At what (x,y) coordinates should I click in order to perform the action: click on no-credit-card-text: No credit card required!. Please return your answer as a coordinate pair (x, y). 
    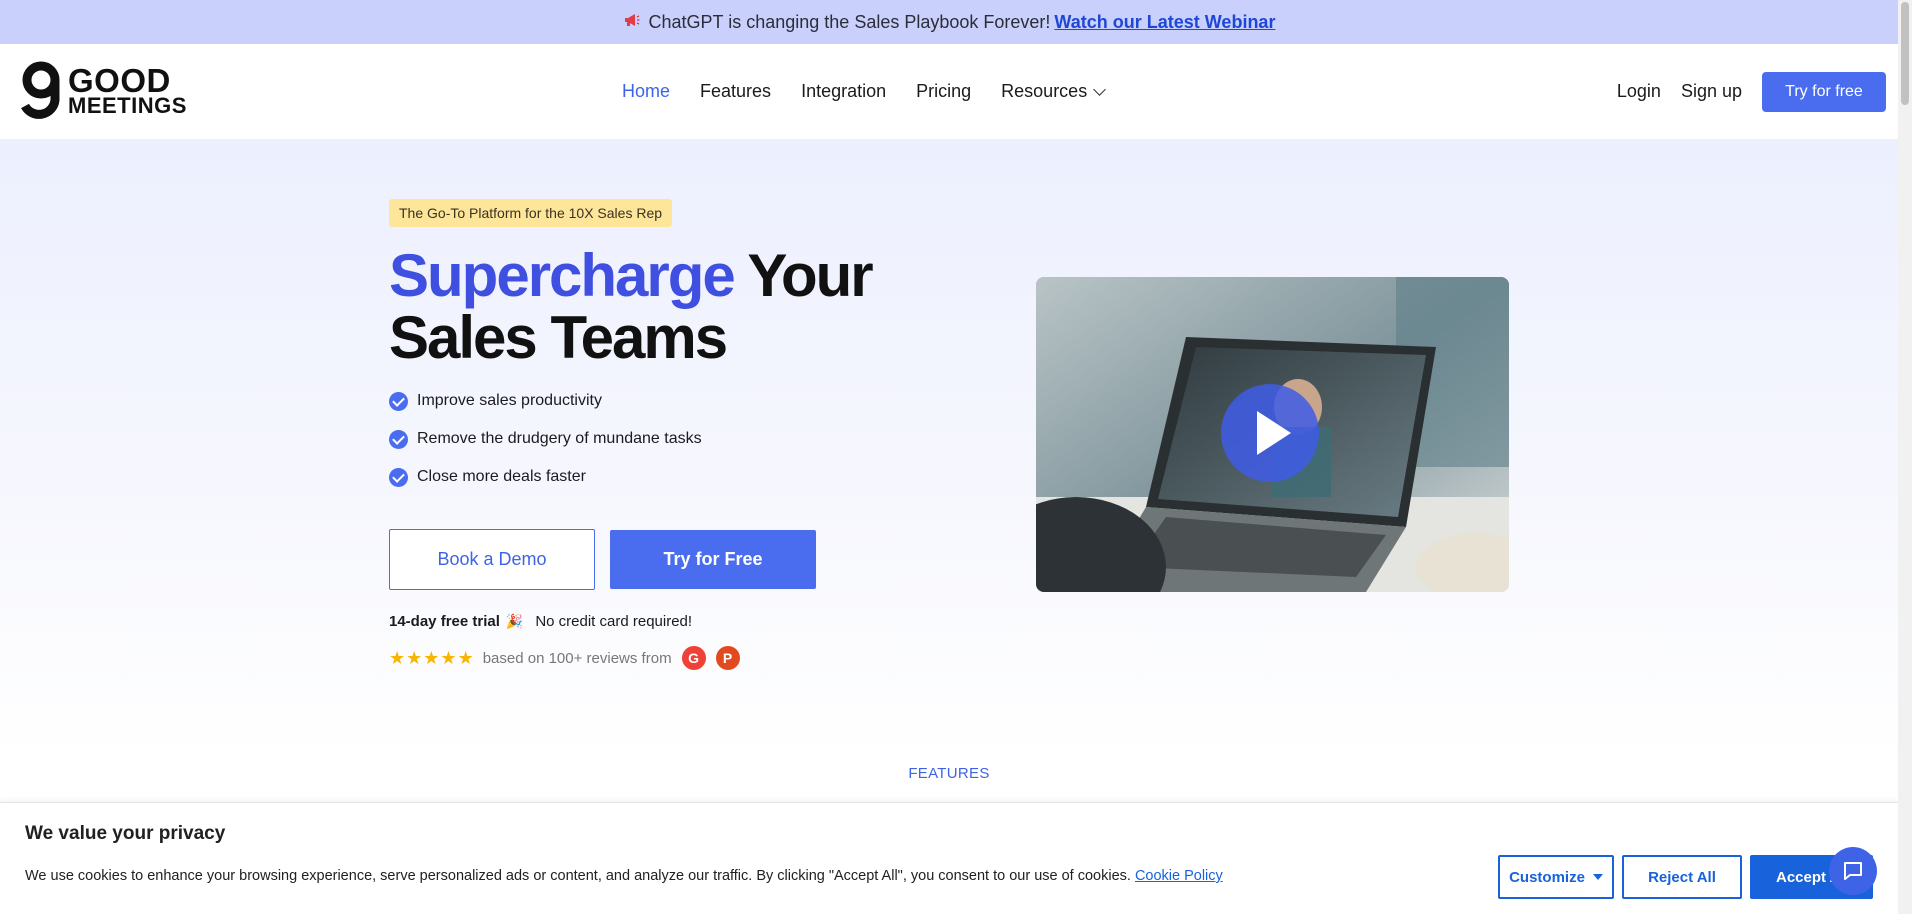
    Looking at the image, I should click on (614, 621).